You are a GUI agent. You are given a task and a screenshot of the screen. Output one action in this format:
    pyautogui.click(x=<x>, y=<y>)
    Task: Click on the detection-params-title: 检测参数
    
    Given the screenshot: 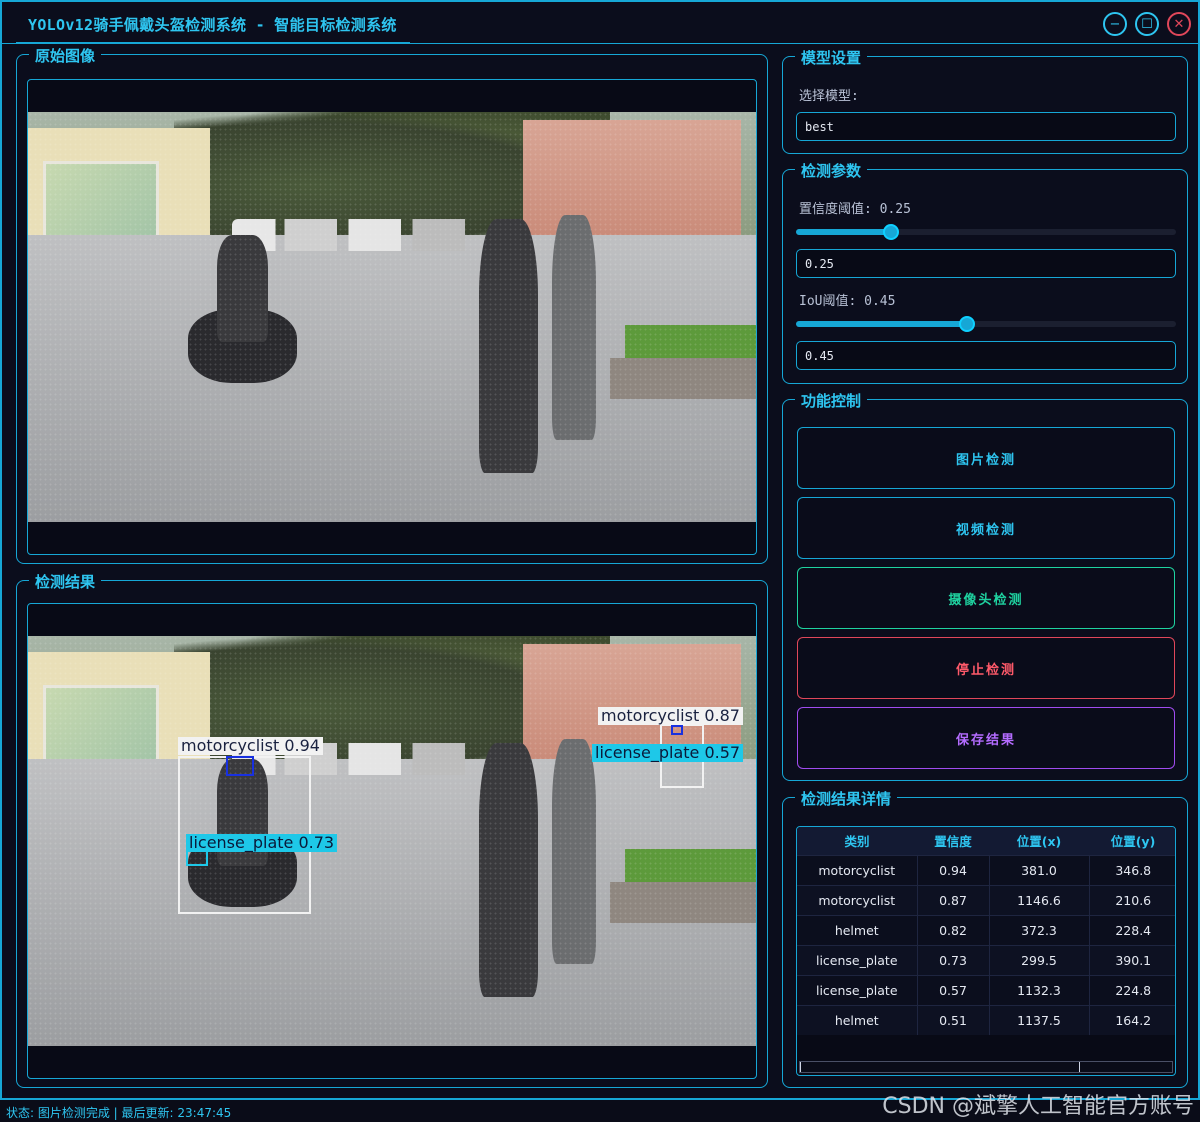 What is the action you would take?
    pyautogui.click(x=831, y=170)
    